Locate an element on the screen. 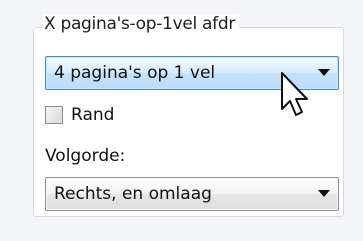  border-label: Rand is located at coordinates (93, 115).